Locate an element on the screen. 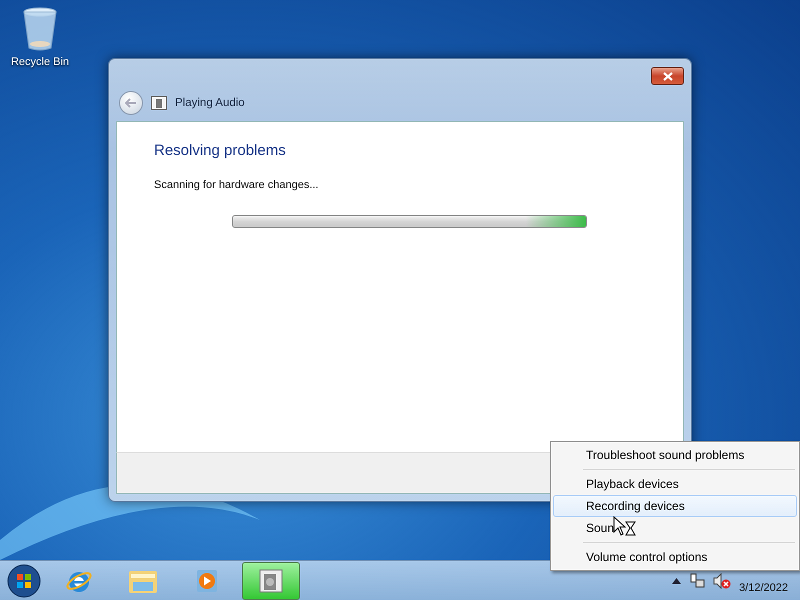 The height and width of the screenshot is (600, 800). menu-item: Volume control options is located at coordinates (675, 557).